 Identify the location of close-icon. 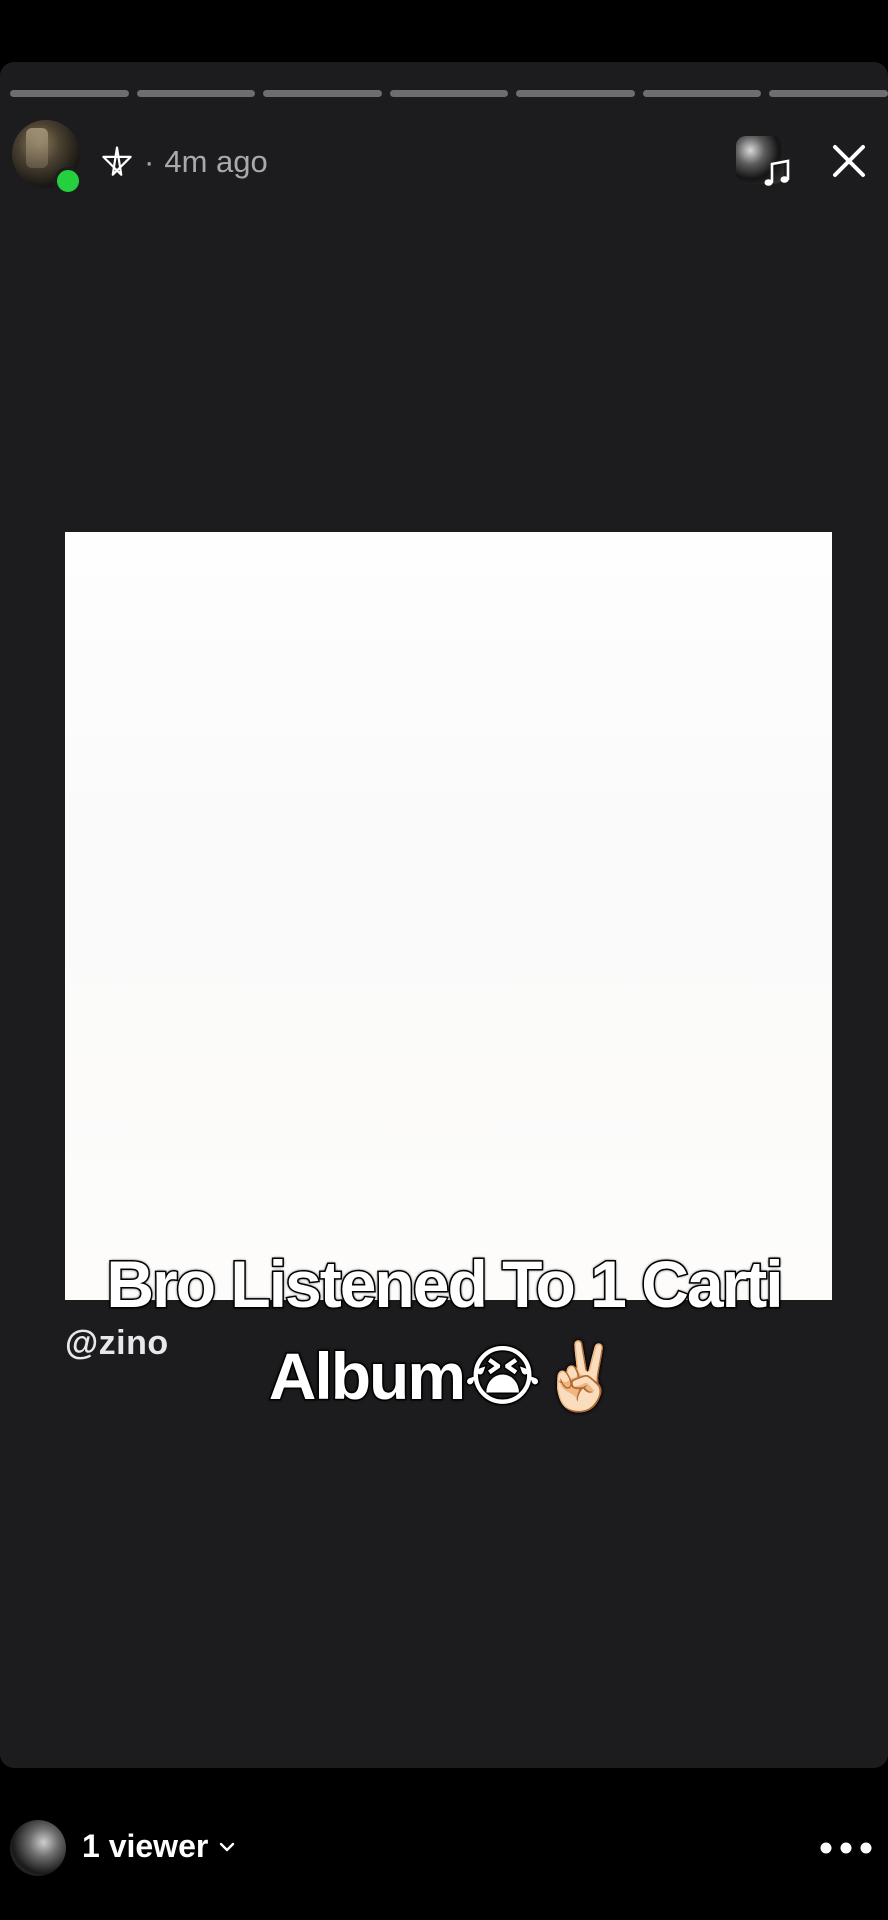
(849, 161).